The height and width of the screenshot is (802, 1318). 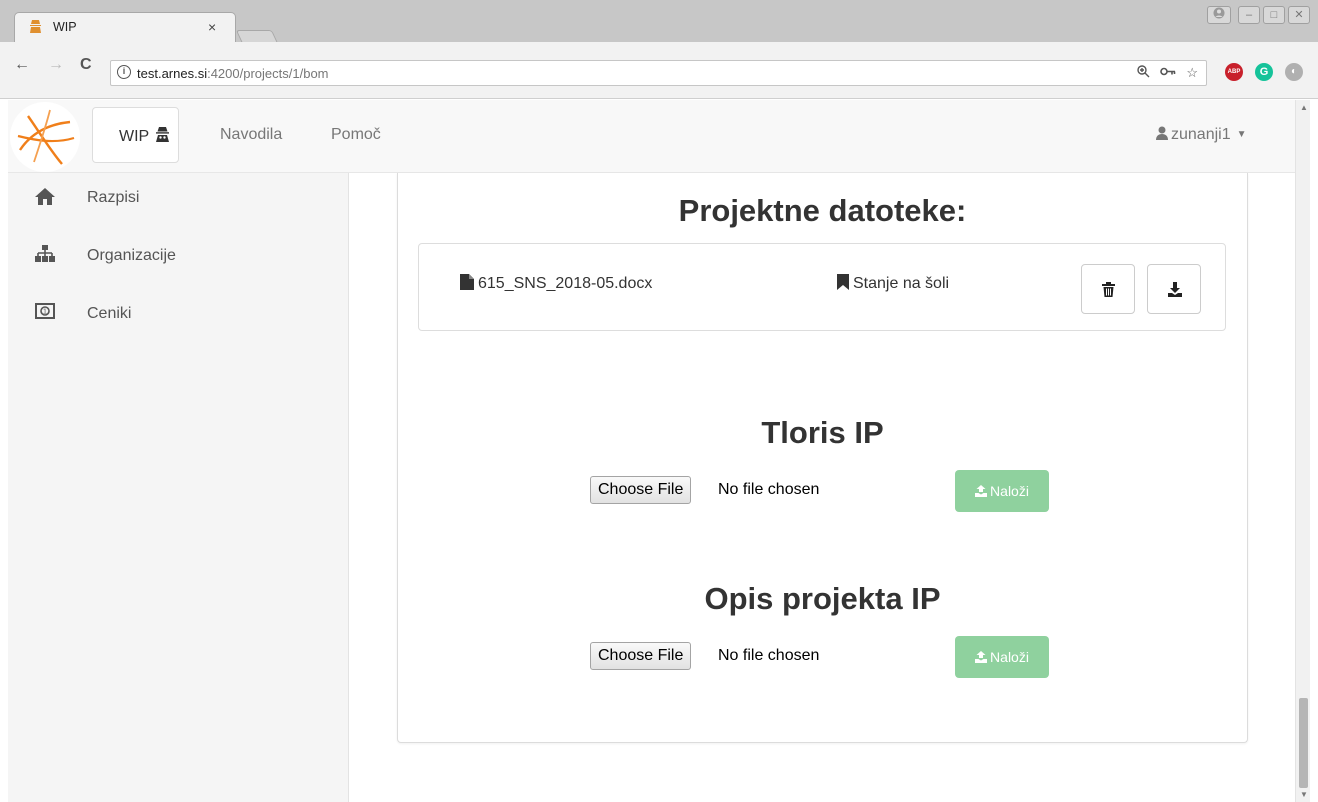 I want to click on trash-icon, so click(x=1108, y=289).